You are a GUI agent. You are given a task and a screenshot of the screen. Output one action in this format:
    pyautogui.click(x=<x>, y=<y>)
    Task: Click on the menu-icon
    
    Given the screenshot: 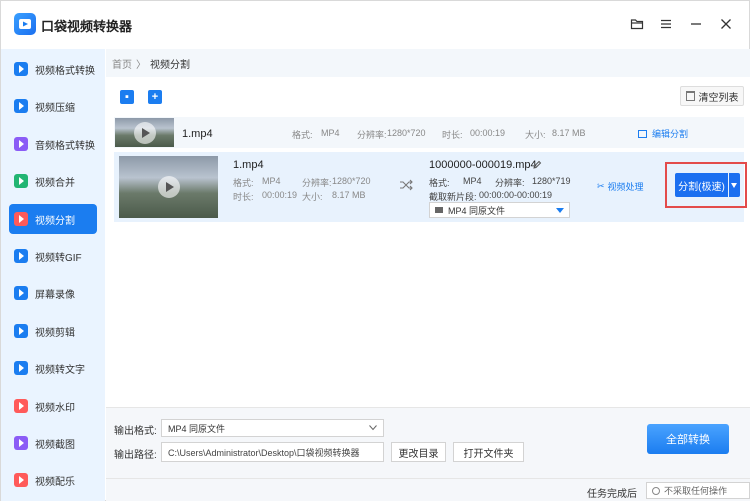 What is the action you would take?
    pyautogui.click(x=666, y=24)
    